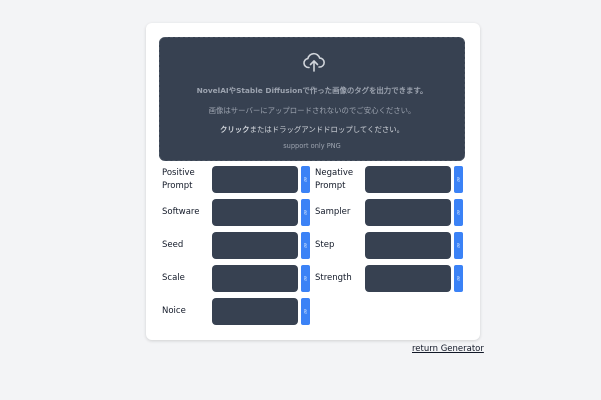 Image resolution: width=601 pixels, height=400 pixels. Describe the element at coordinates (255, 179) in the screenshot. I see `positive-prompt-input` at that location.